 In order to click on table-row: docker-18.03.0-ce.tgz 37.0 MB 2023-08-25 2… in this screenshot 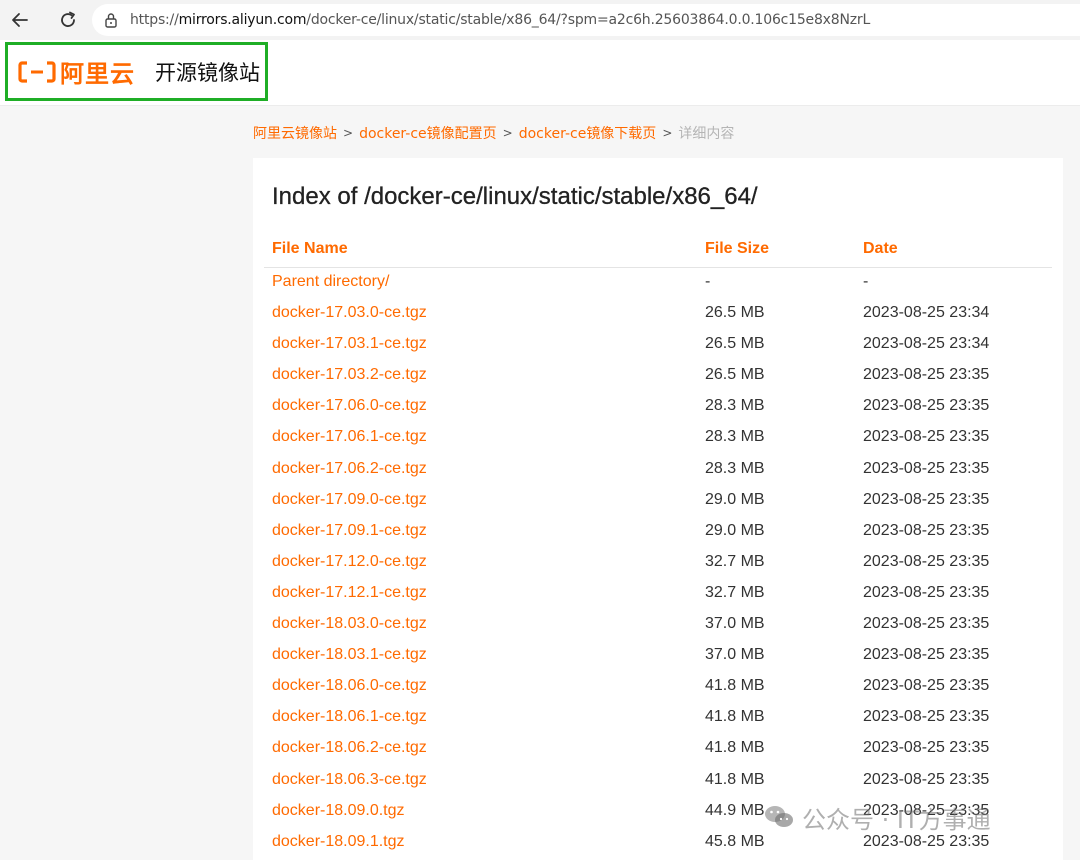, I will do `click(658, 625)`.